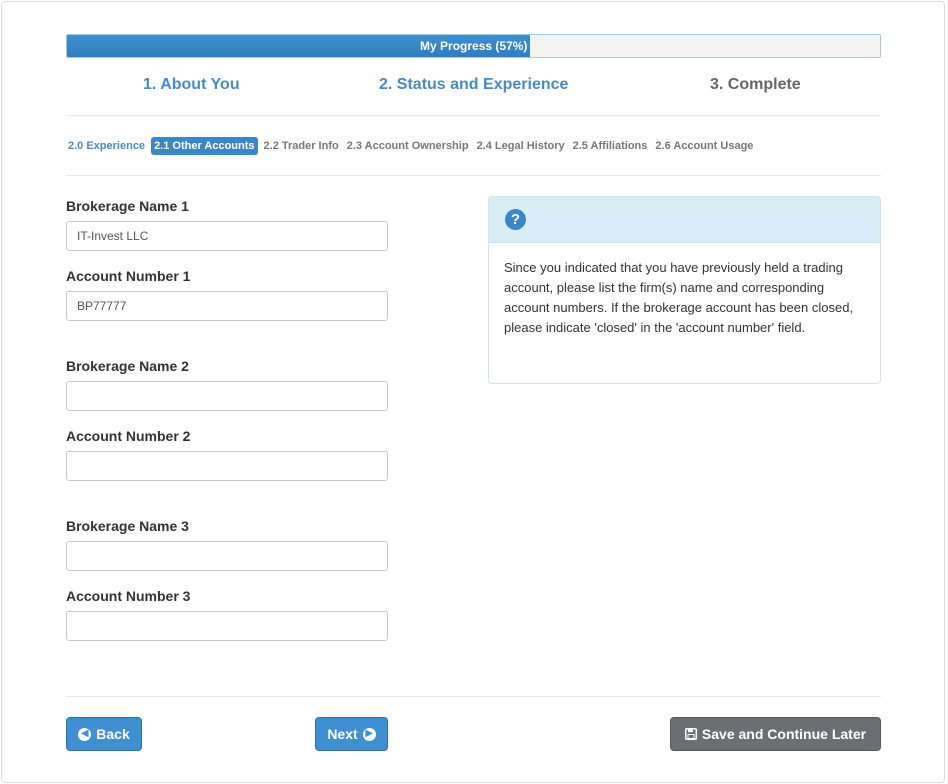 The image size is (948, 784). I want to click on brokerage-name-1-label: Brokerage Name 1, so click(127, 206).